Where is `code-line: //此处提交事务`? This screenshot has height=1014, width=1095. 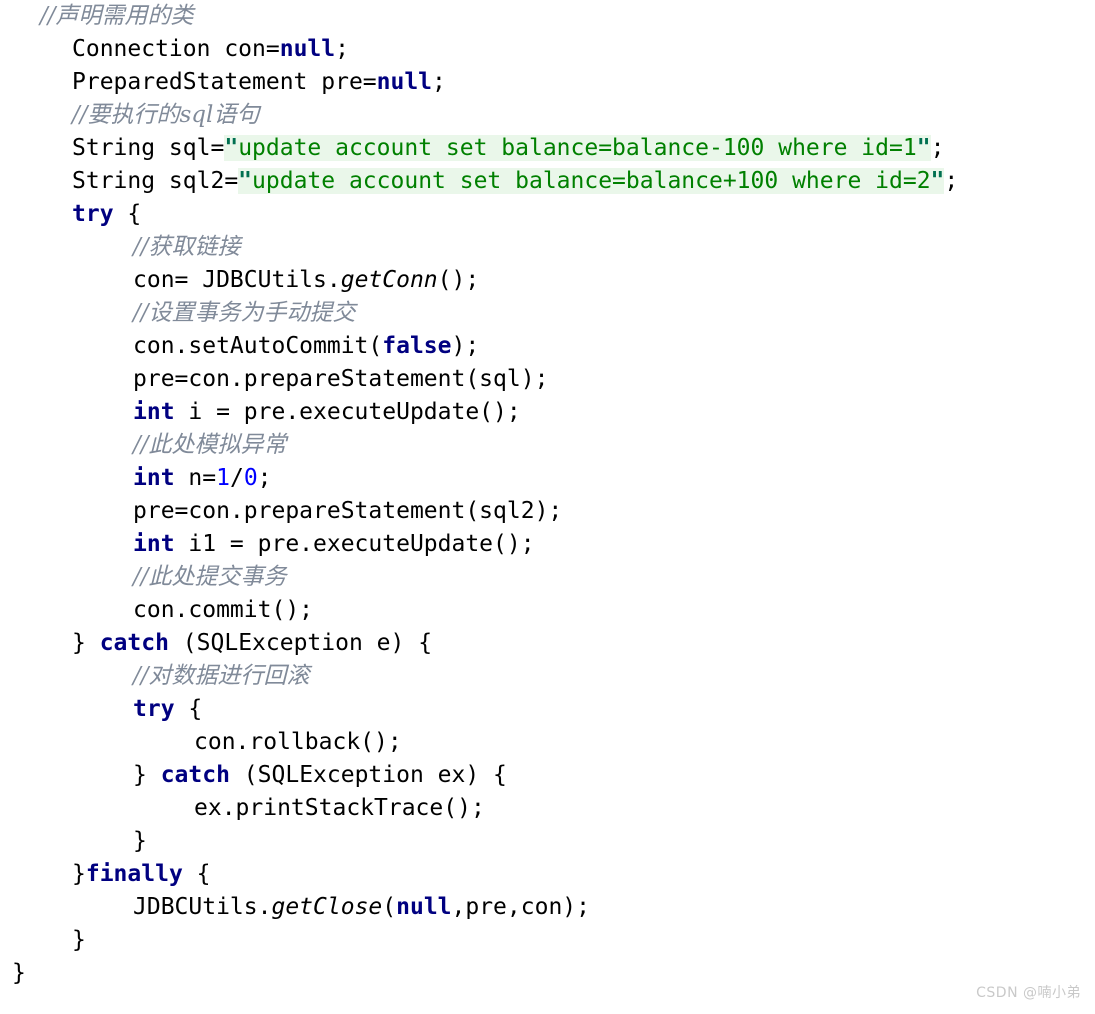
code-line: //此处提交事务 is located at coordinates (547, 577).